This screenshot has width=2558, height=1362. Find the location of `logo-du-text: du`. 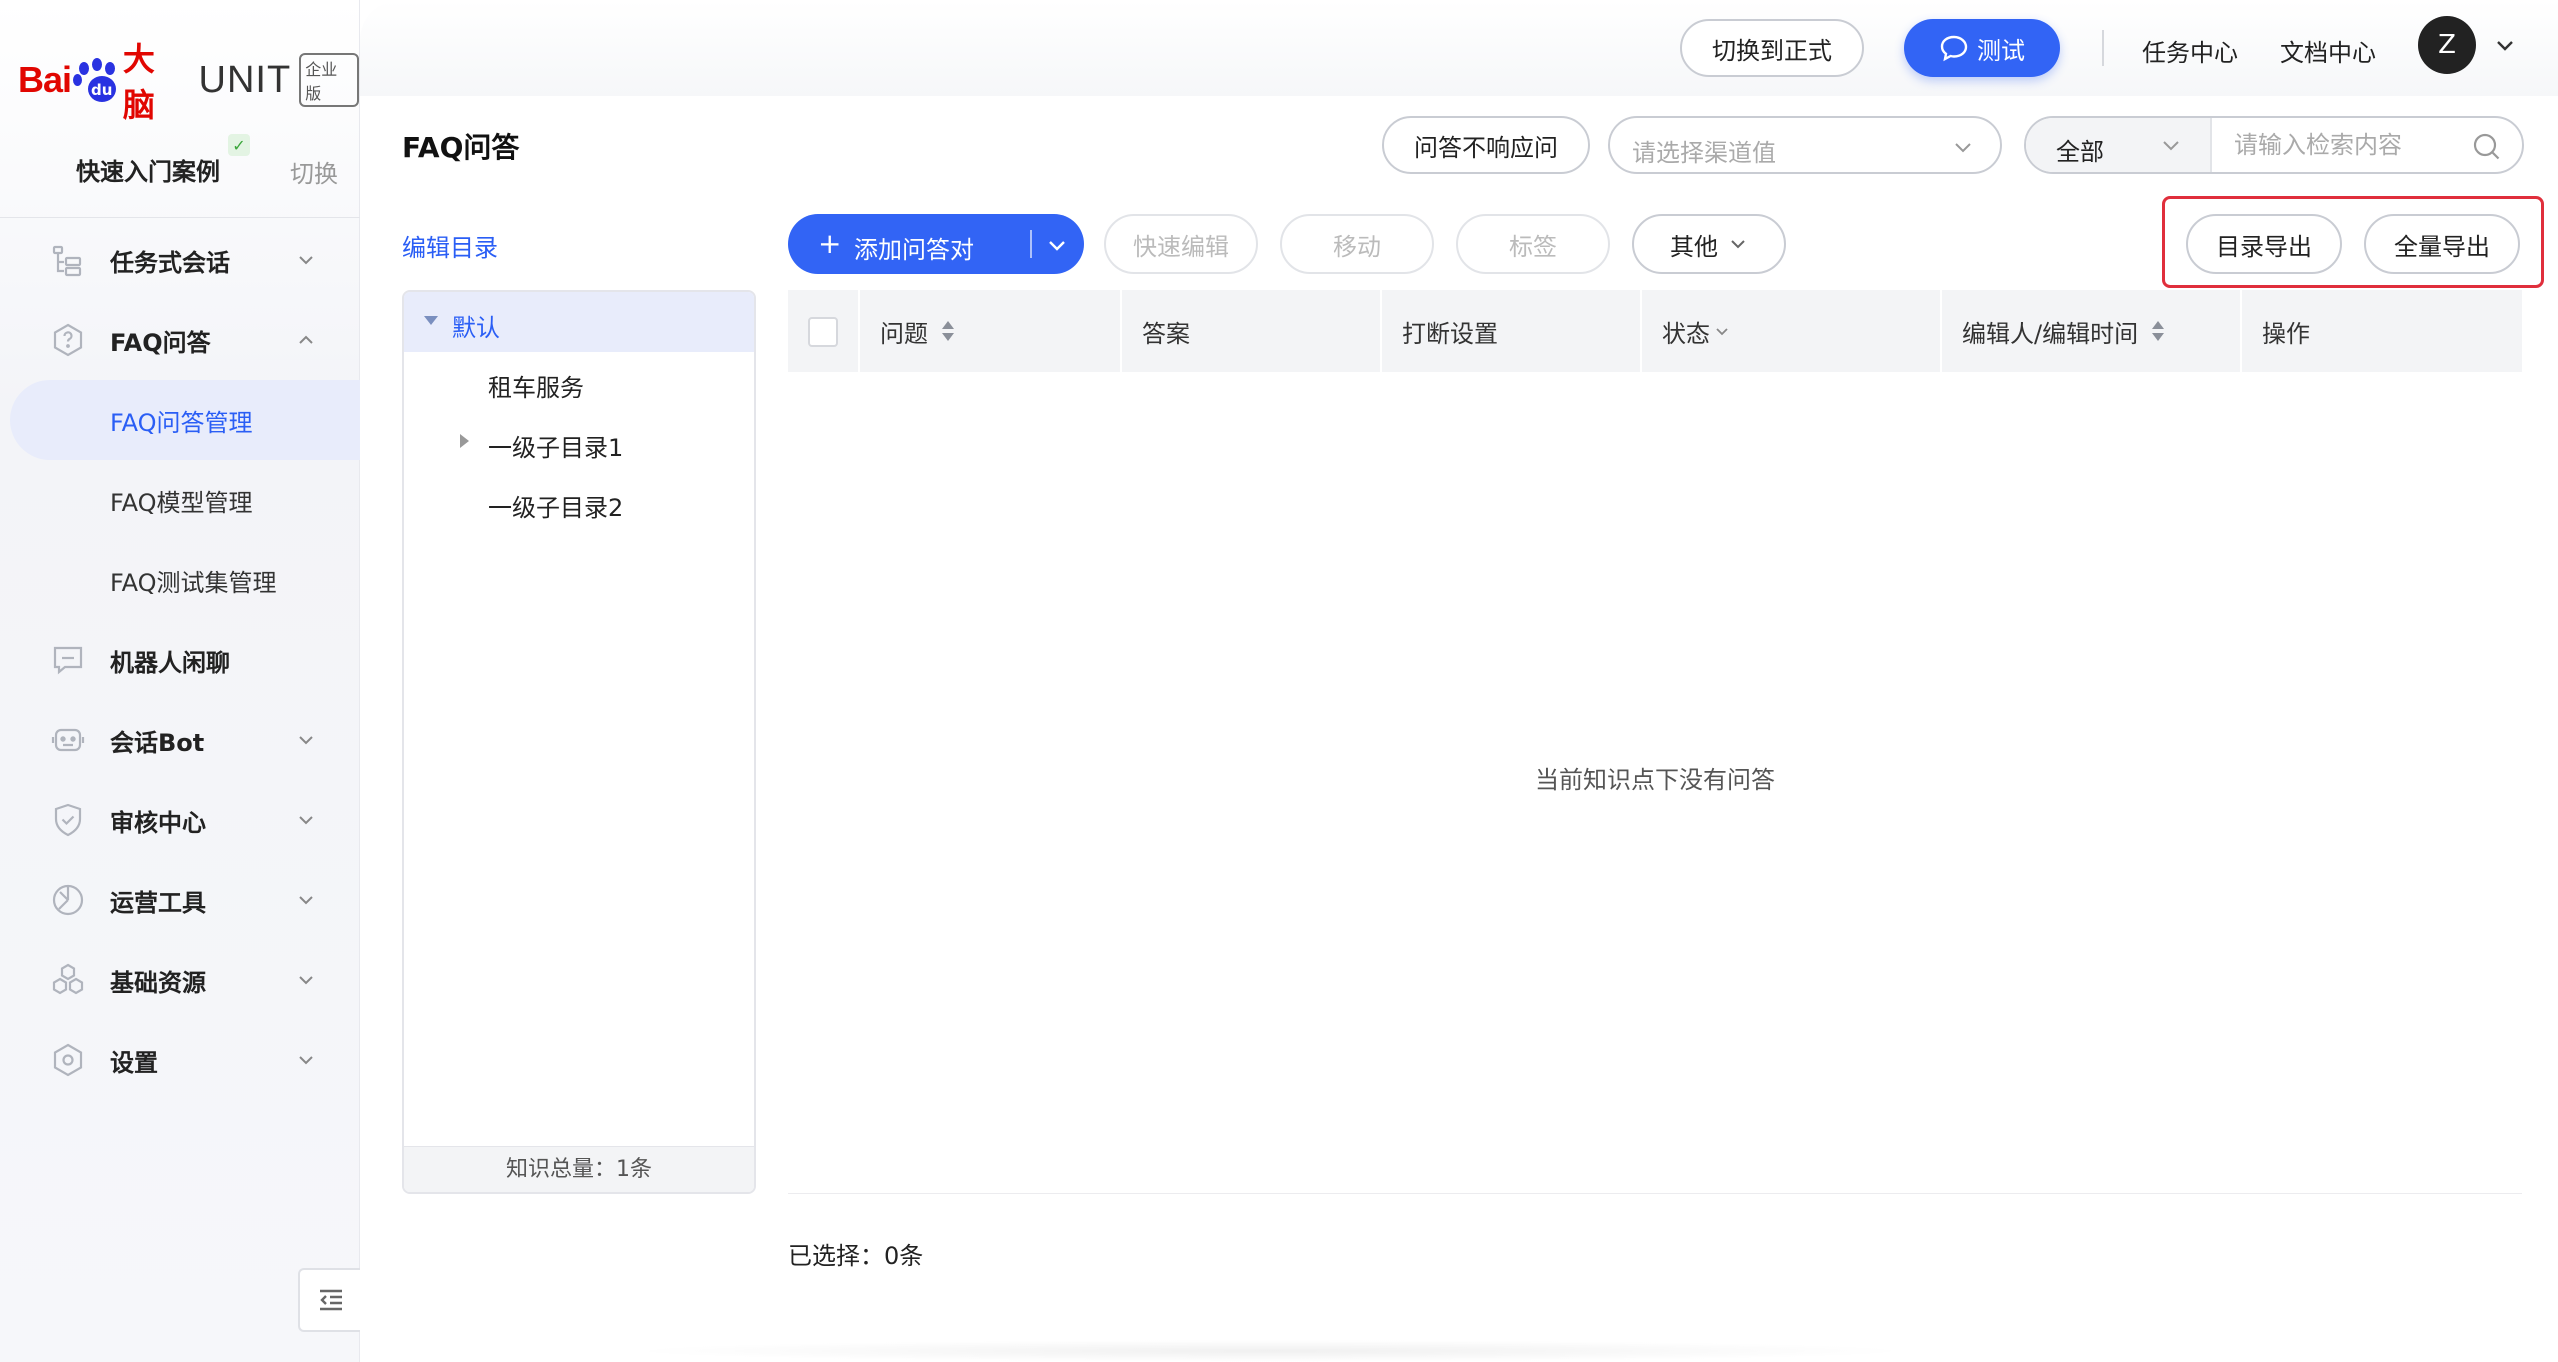

logo-du-text: du is located at coordinates (102, 90).